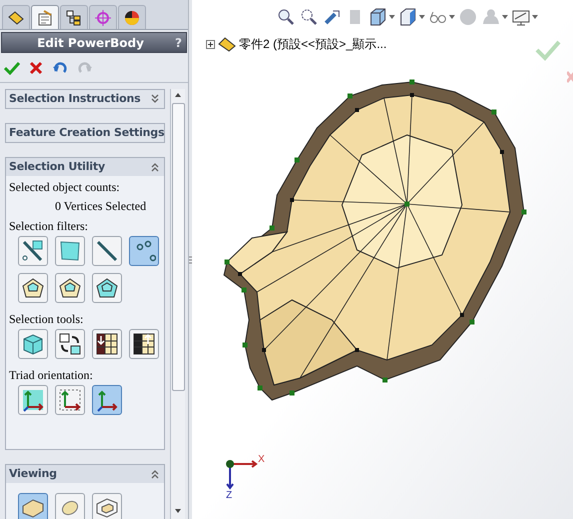 The width and height of the screenshot is (573, 519). Describe the element at coordinates (57, 166) in the screenshot. I see `section-title: Selection Utility` at that location.